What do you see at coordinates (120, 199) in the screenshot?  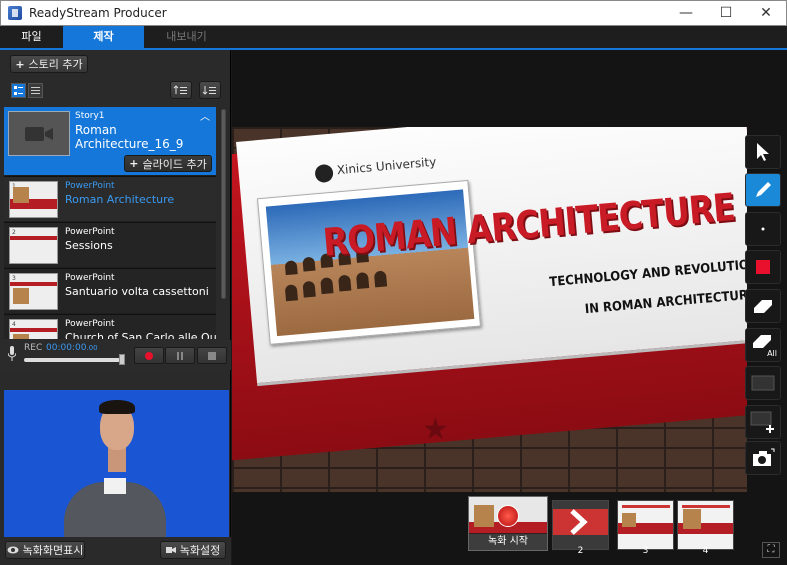 I see `slide-title: Roman Architecture` at bounding box center [120, 199].